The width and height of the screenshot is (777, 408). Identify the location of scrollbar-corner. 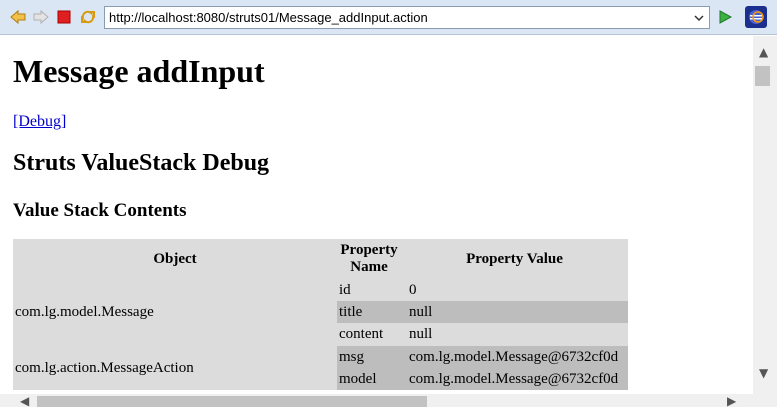
(765, 400).